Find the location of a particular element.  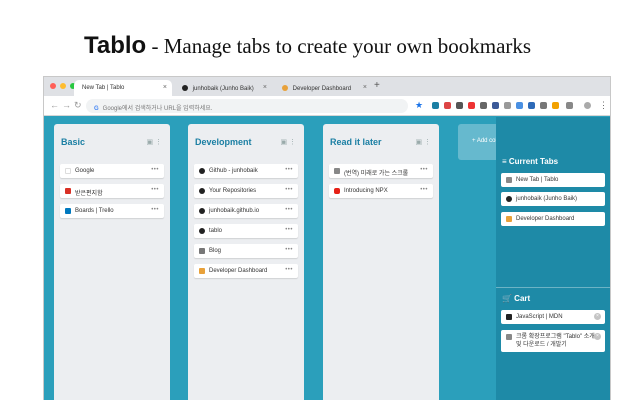

current-tabs-title: ≡ Current Tabs is located at coordinates (530, 161).